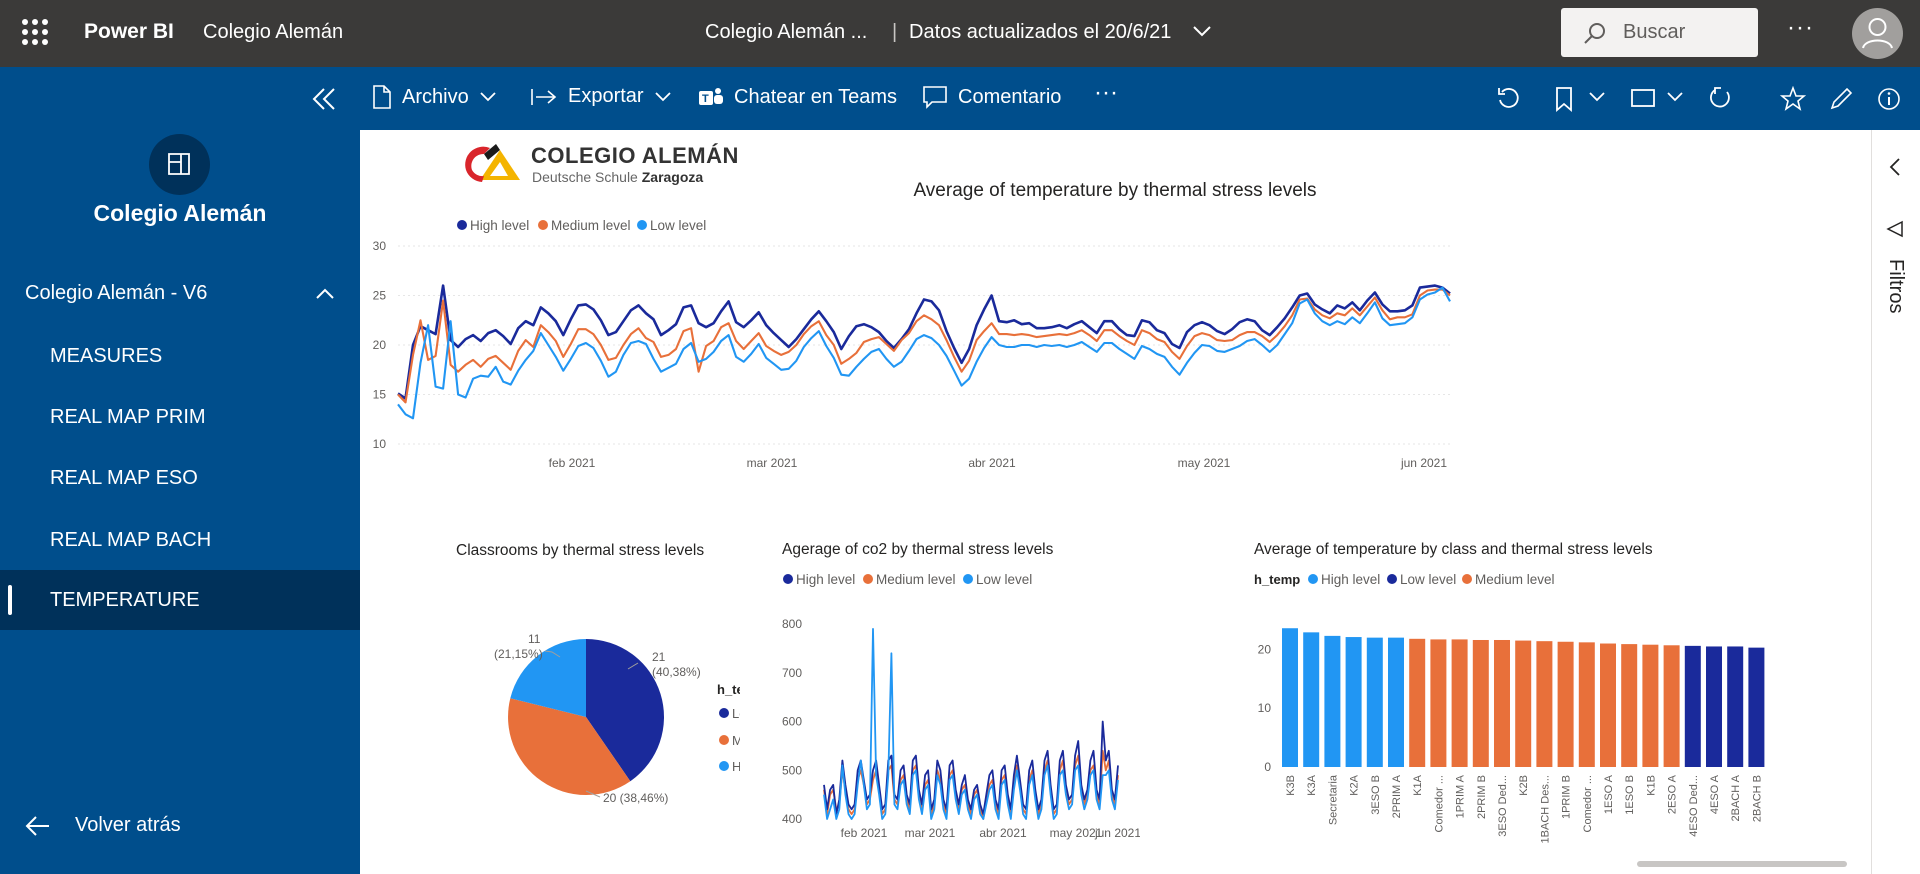 This screenshot has width=1920, height=874. Describe the element at coordinates (678, 225) in the screenshot. I see `legend-low: Low level` at that location.